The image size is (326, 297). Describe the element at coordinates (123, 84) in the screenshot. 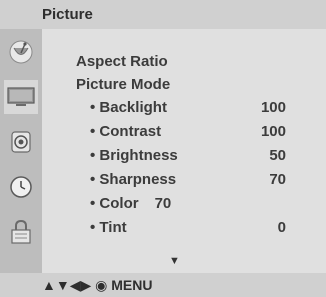

I see `menu-item-label: Picture Mode` at that location.